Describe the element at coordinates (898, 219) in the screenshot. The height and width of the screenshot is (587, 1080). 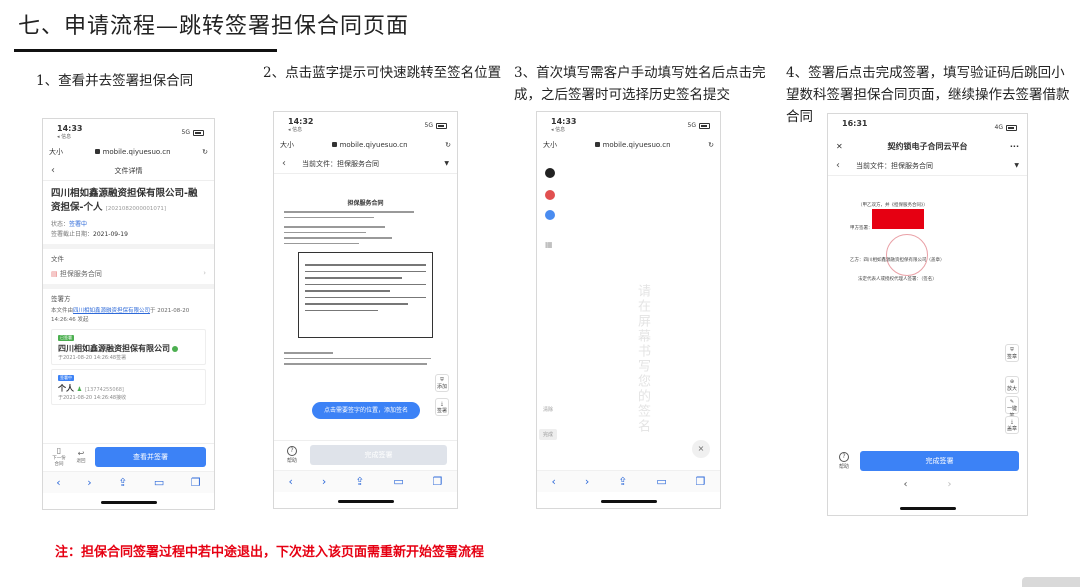
I see `redacted-signature` at that location.